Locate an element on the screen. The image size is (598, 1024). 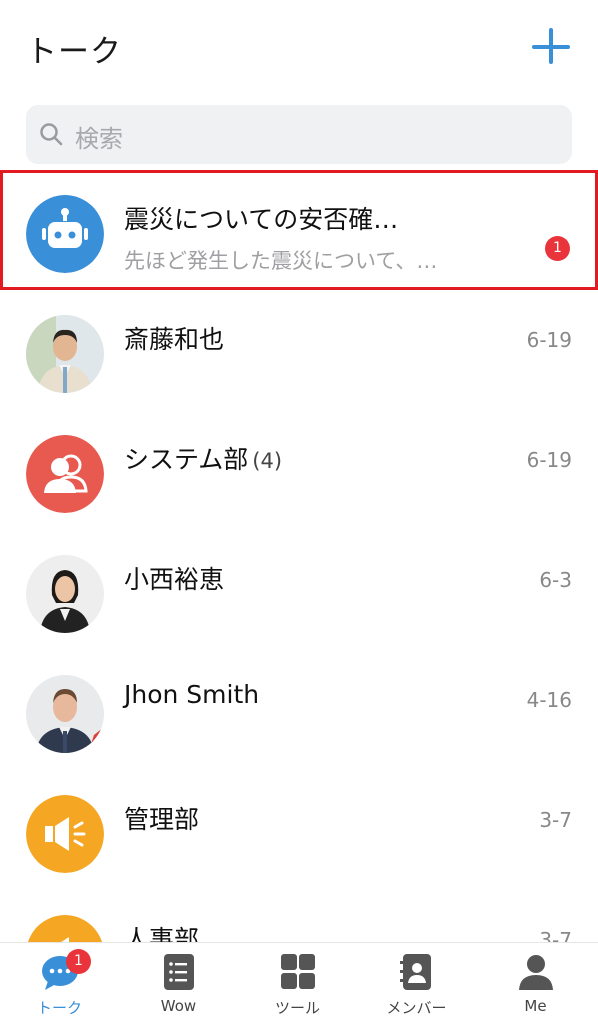
tab-talk: 1 トーク is located at coordinates (59, 983).